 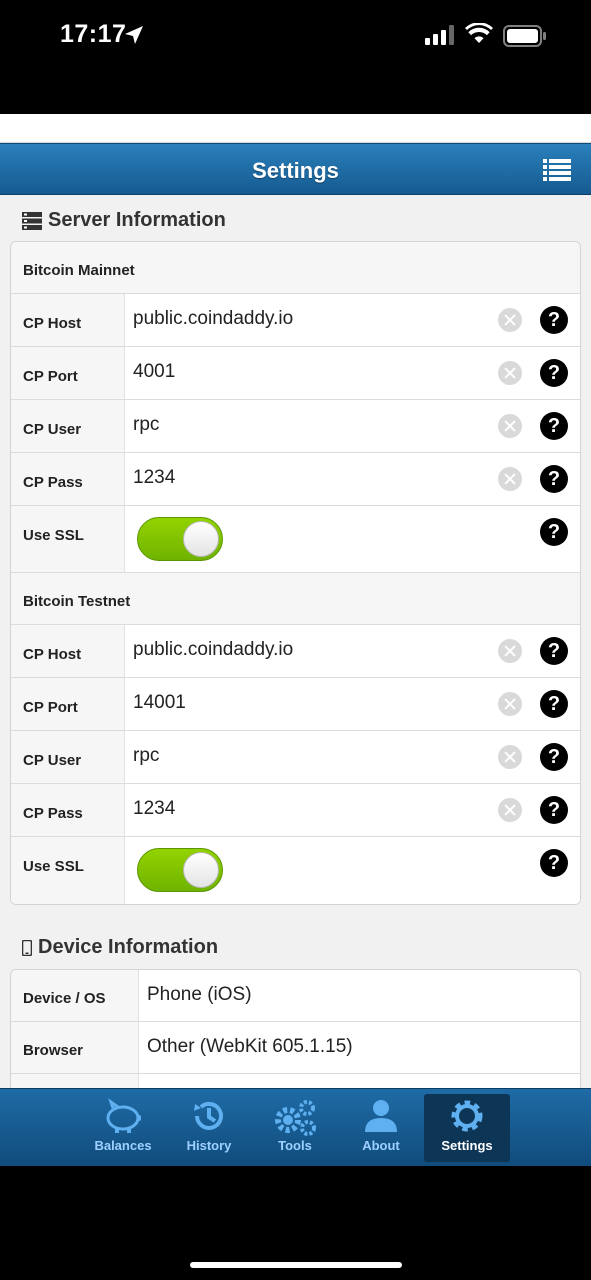 I want to click on page-title: Settings, so click(x=295, y=170).